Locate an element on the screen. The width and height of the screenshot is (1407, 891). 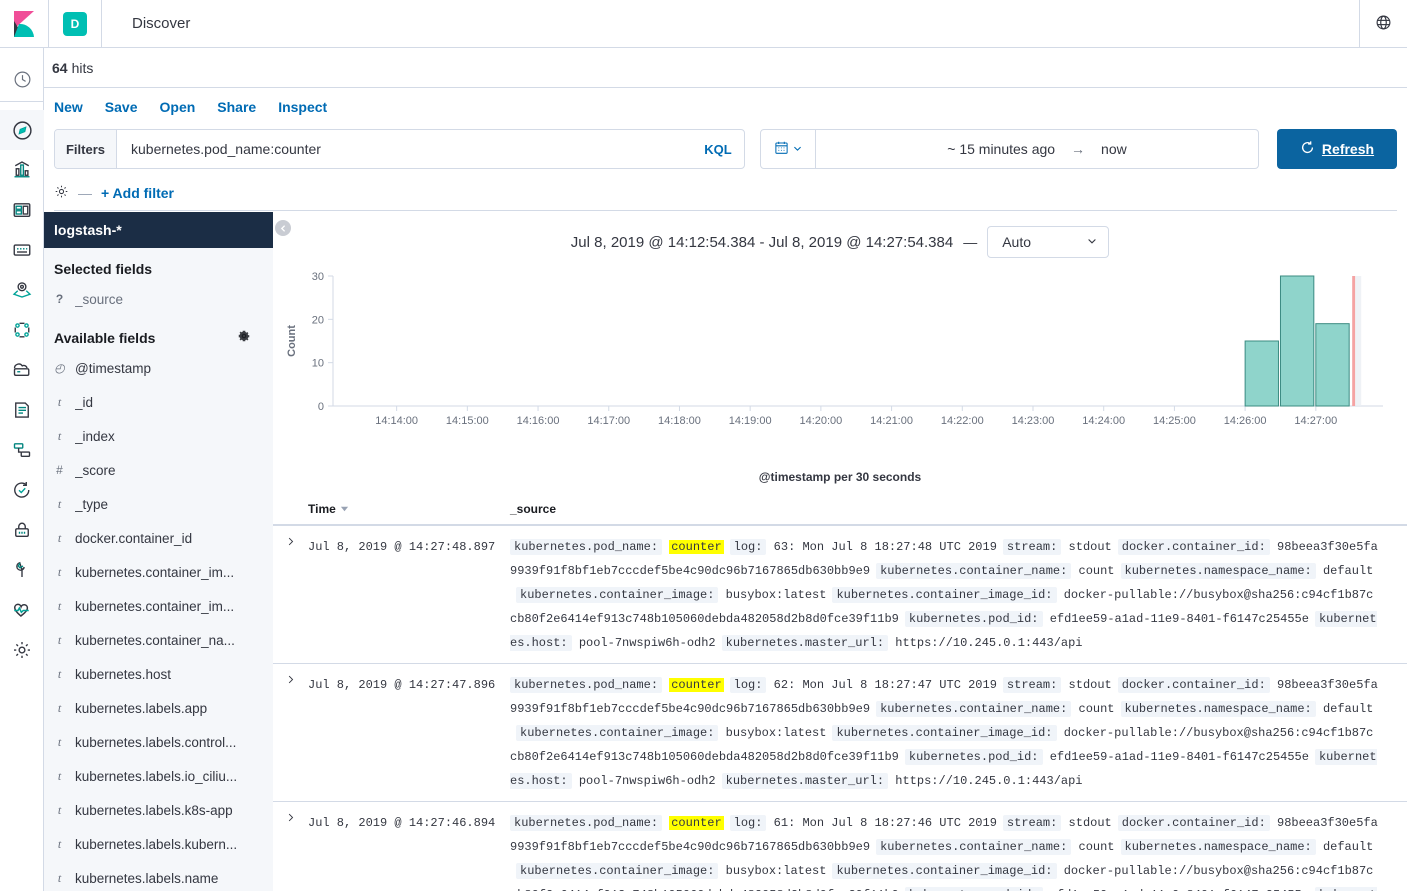
sidebar-item-management is located at coordinates (22, 650).